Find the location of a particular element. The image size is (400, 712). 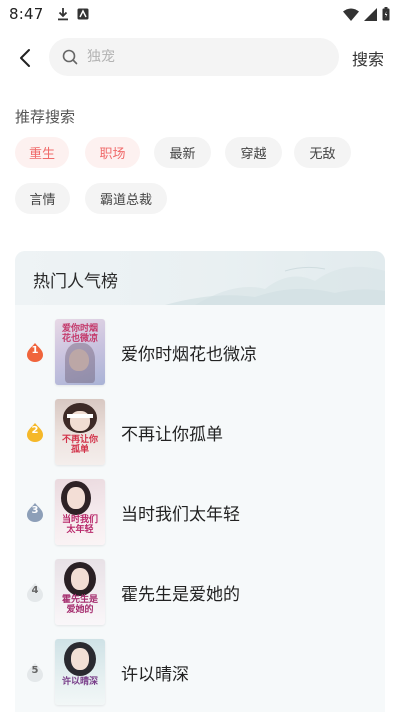

tag-yanqing: 言情 is located at coordinates (42, 198).